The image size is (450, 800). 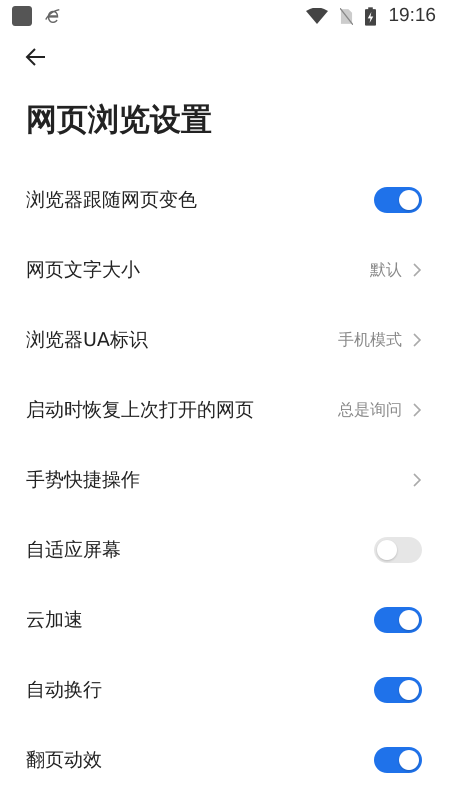 I want to click on browser-icon, so click(x=53, y=16).